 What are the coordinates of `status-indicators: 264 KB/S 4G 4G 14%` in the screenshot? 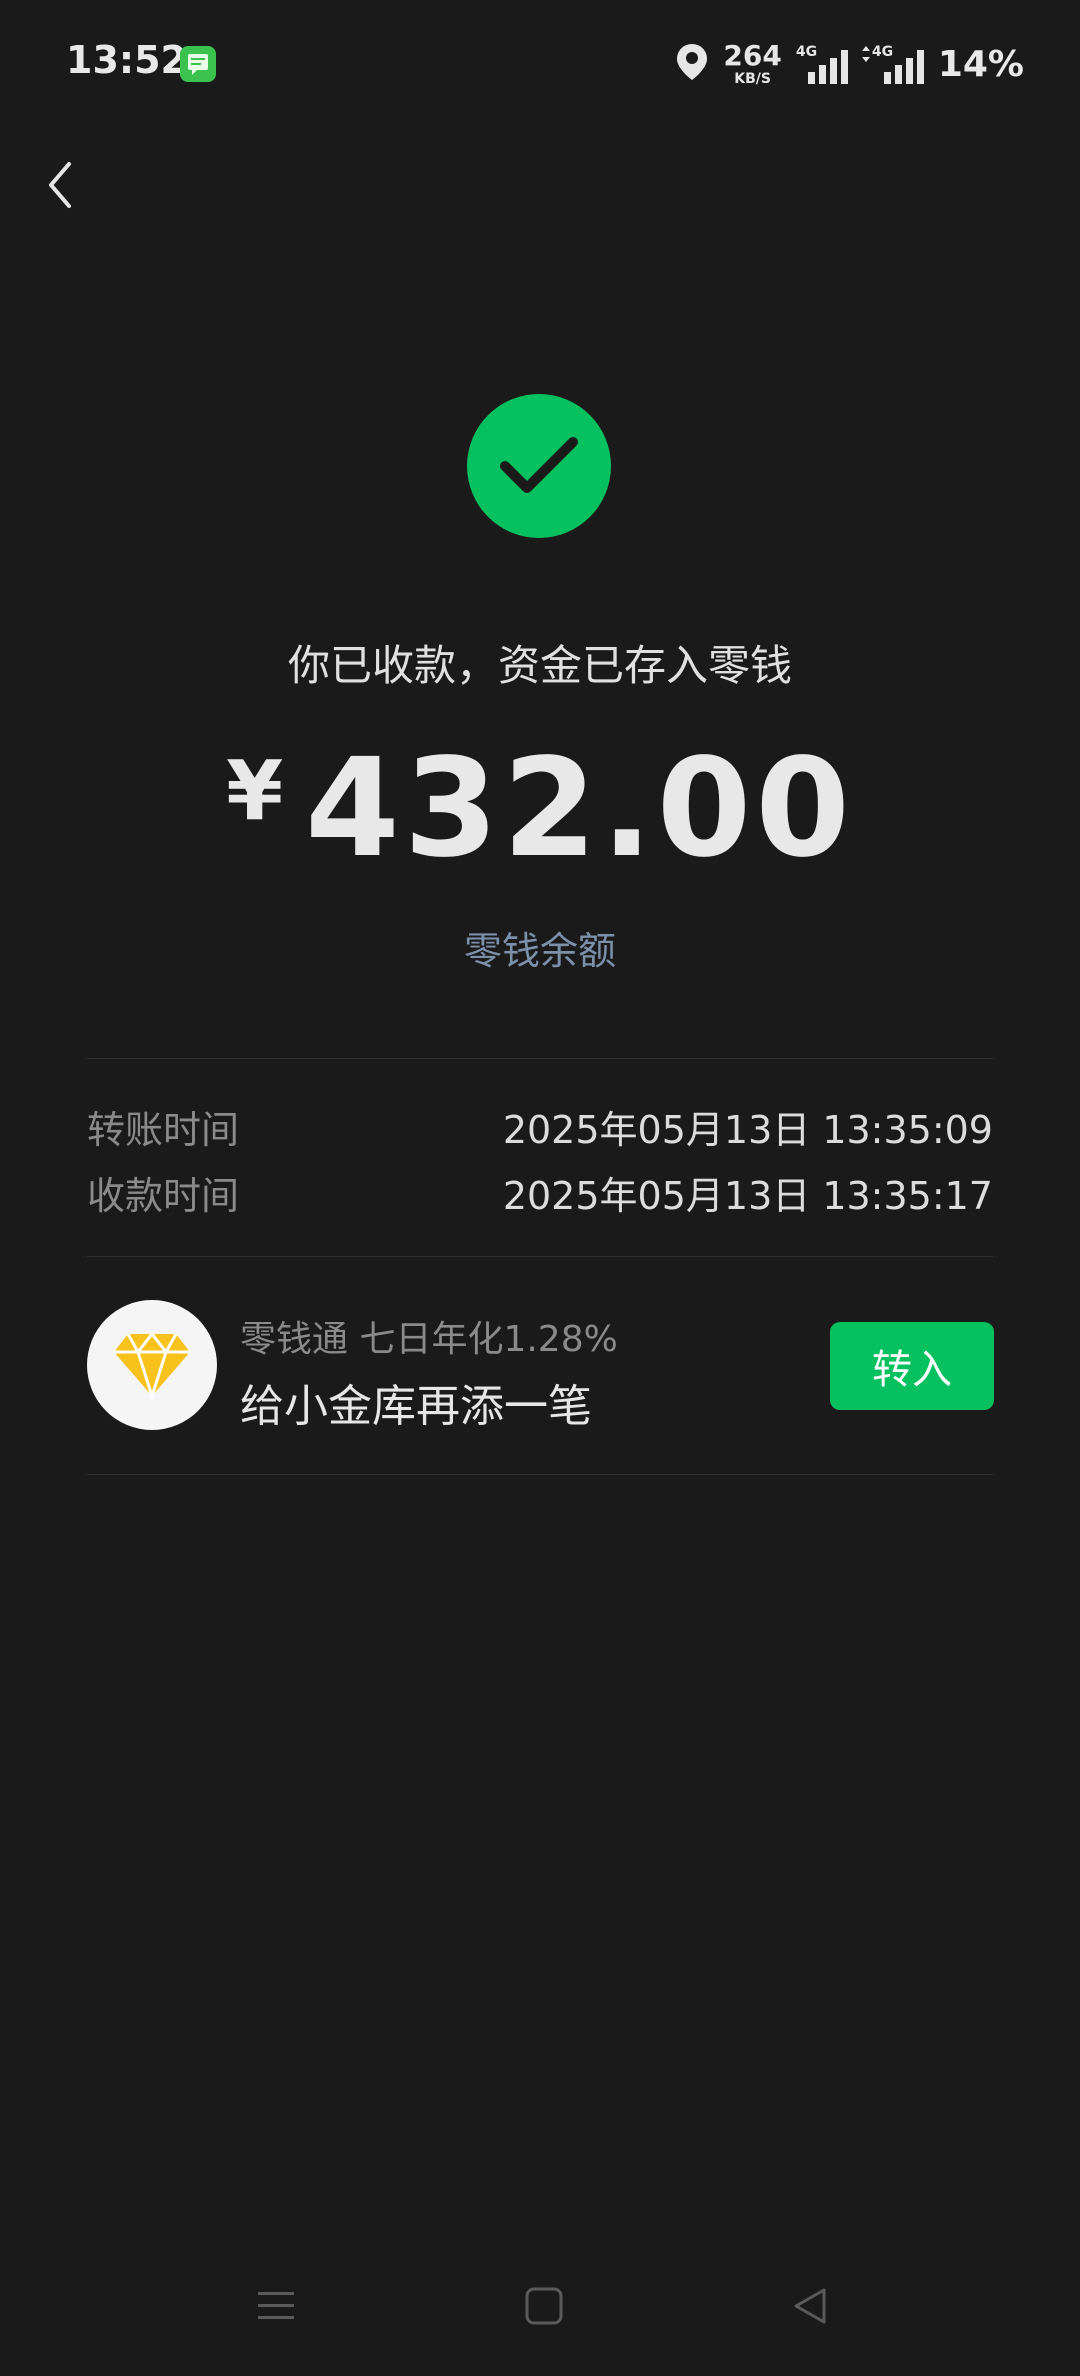 It's located at (849, 64).